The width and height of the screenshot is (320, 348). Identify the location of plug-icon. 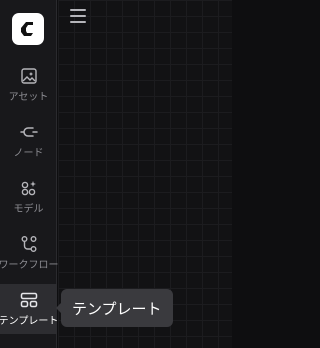
(29, 132).